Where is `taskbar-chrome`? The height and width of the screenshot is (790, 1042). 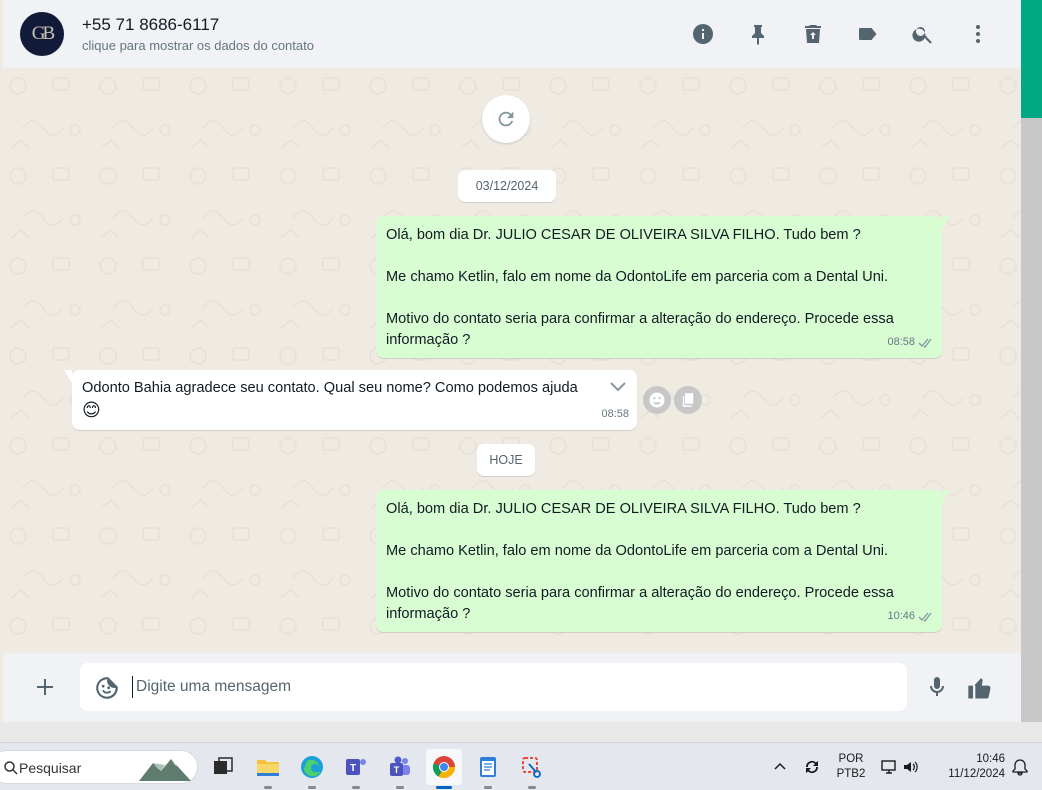 taskbar-chrome is located at coordinates (444, 769).